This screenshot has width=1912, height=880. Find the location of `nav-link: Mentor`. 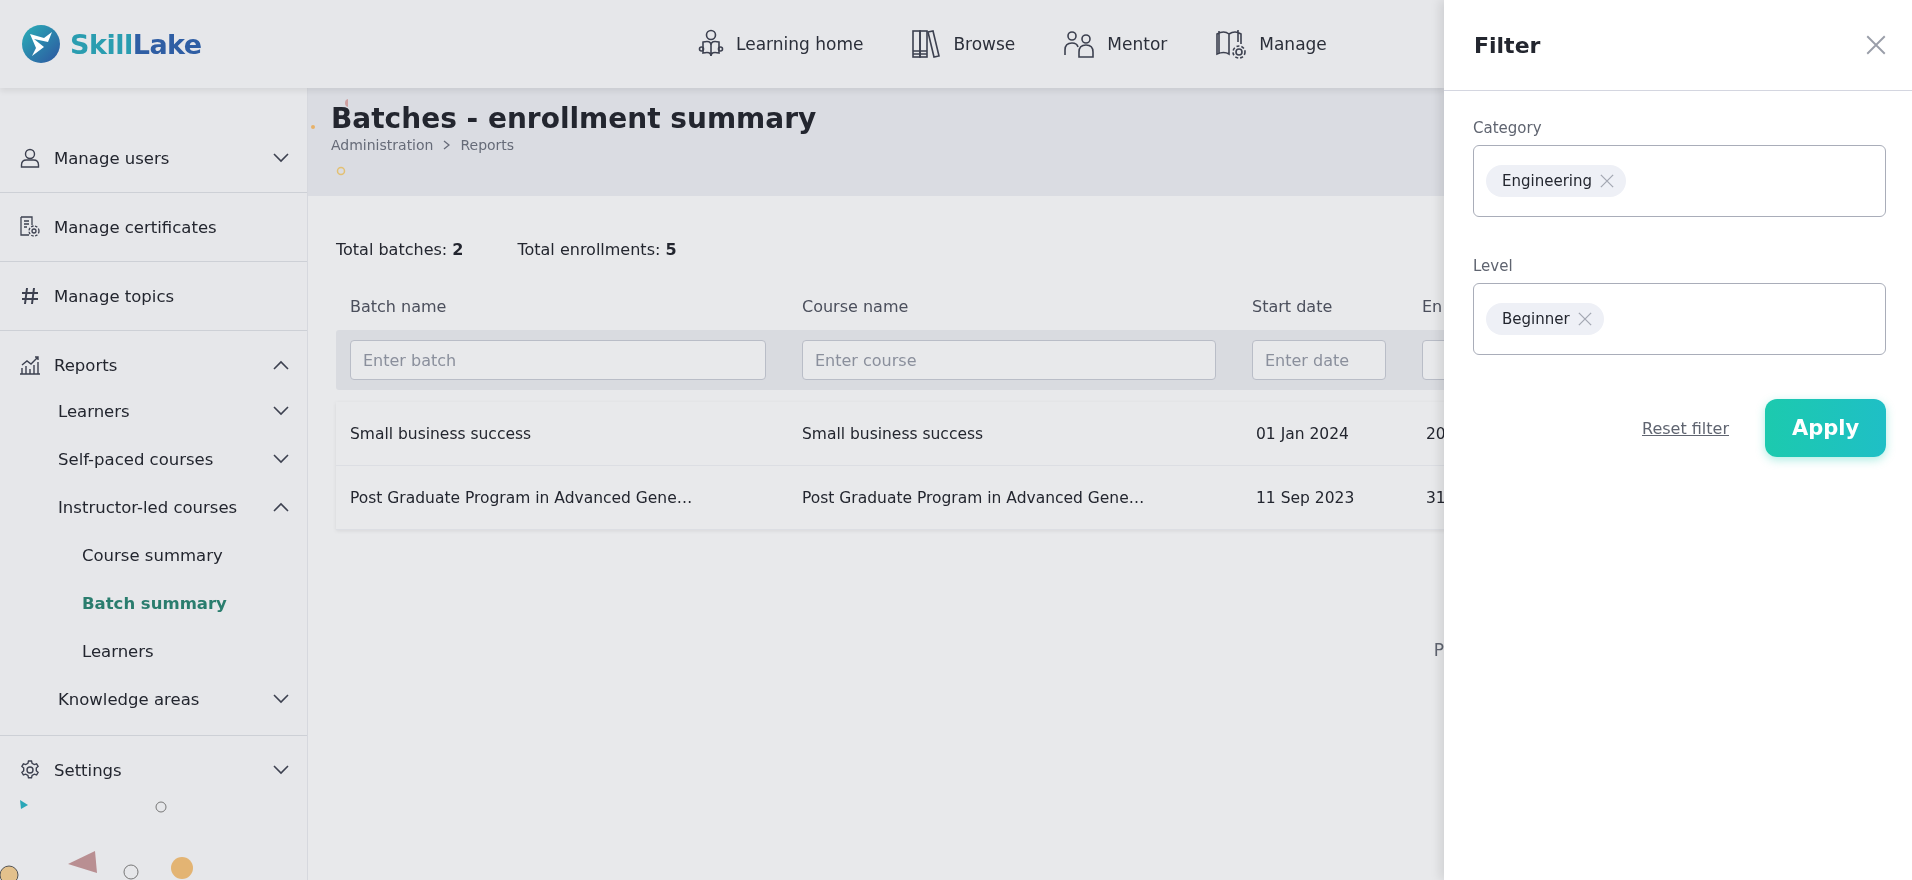

nav-link: Mentor is located at coordinates (1115, 44).